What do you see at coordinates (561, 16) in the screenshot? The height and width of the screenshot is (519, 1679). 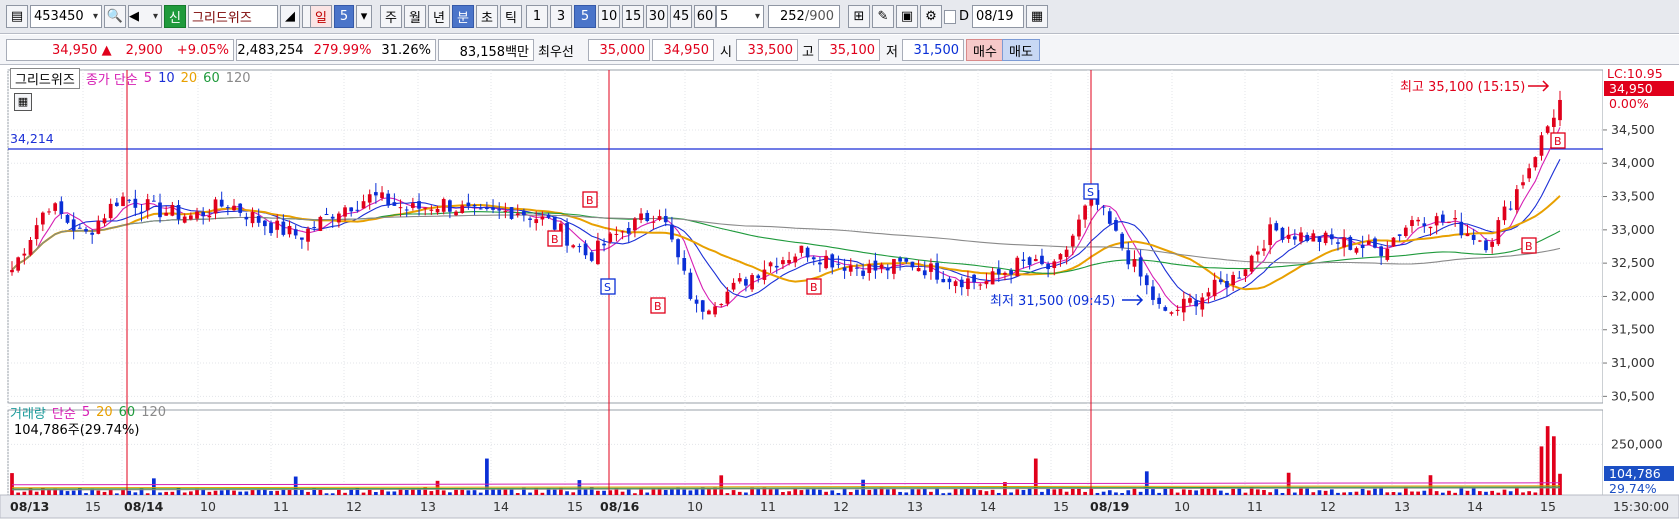 I see `interval-button-3: 3` at bounding box center [561, 16].